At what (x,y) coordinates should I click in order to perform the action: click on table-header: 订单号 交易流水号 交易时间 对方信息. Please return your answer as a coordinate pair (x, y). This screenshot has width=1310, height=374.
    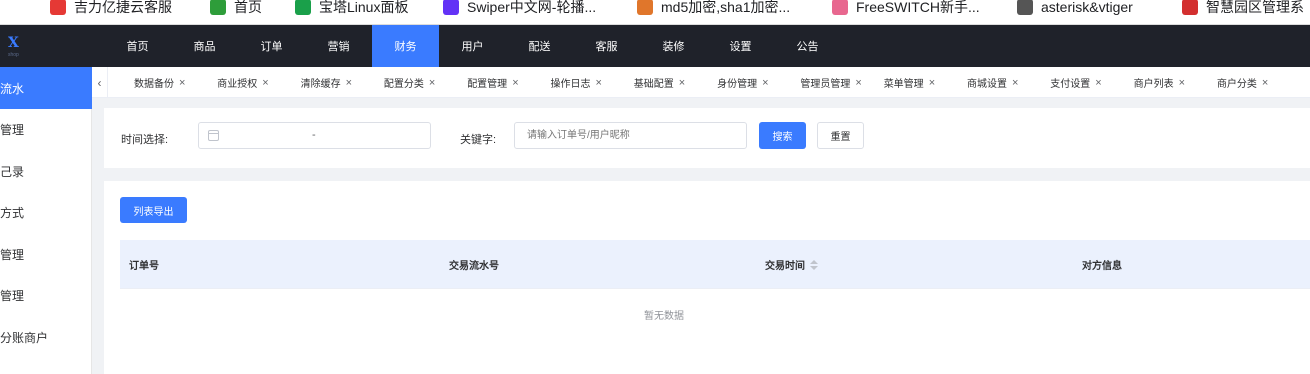
    Looking at the image, I should click on (715, 264).